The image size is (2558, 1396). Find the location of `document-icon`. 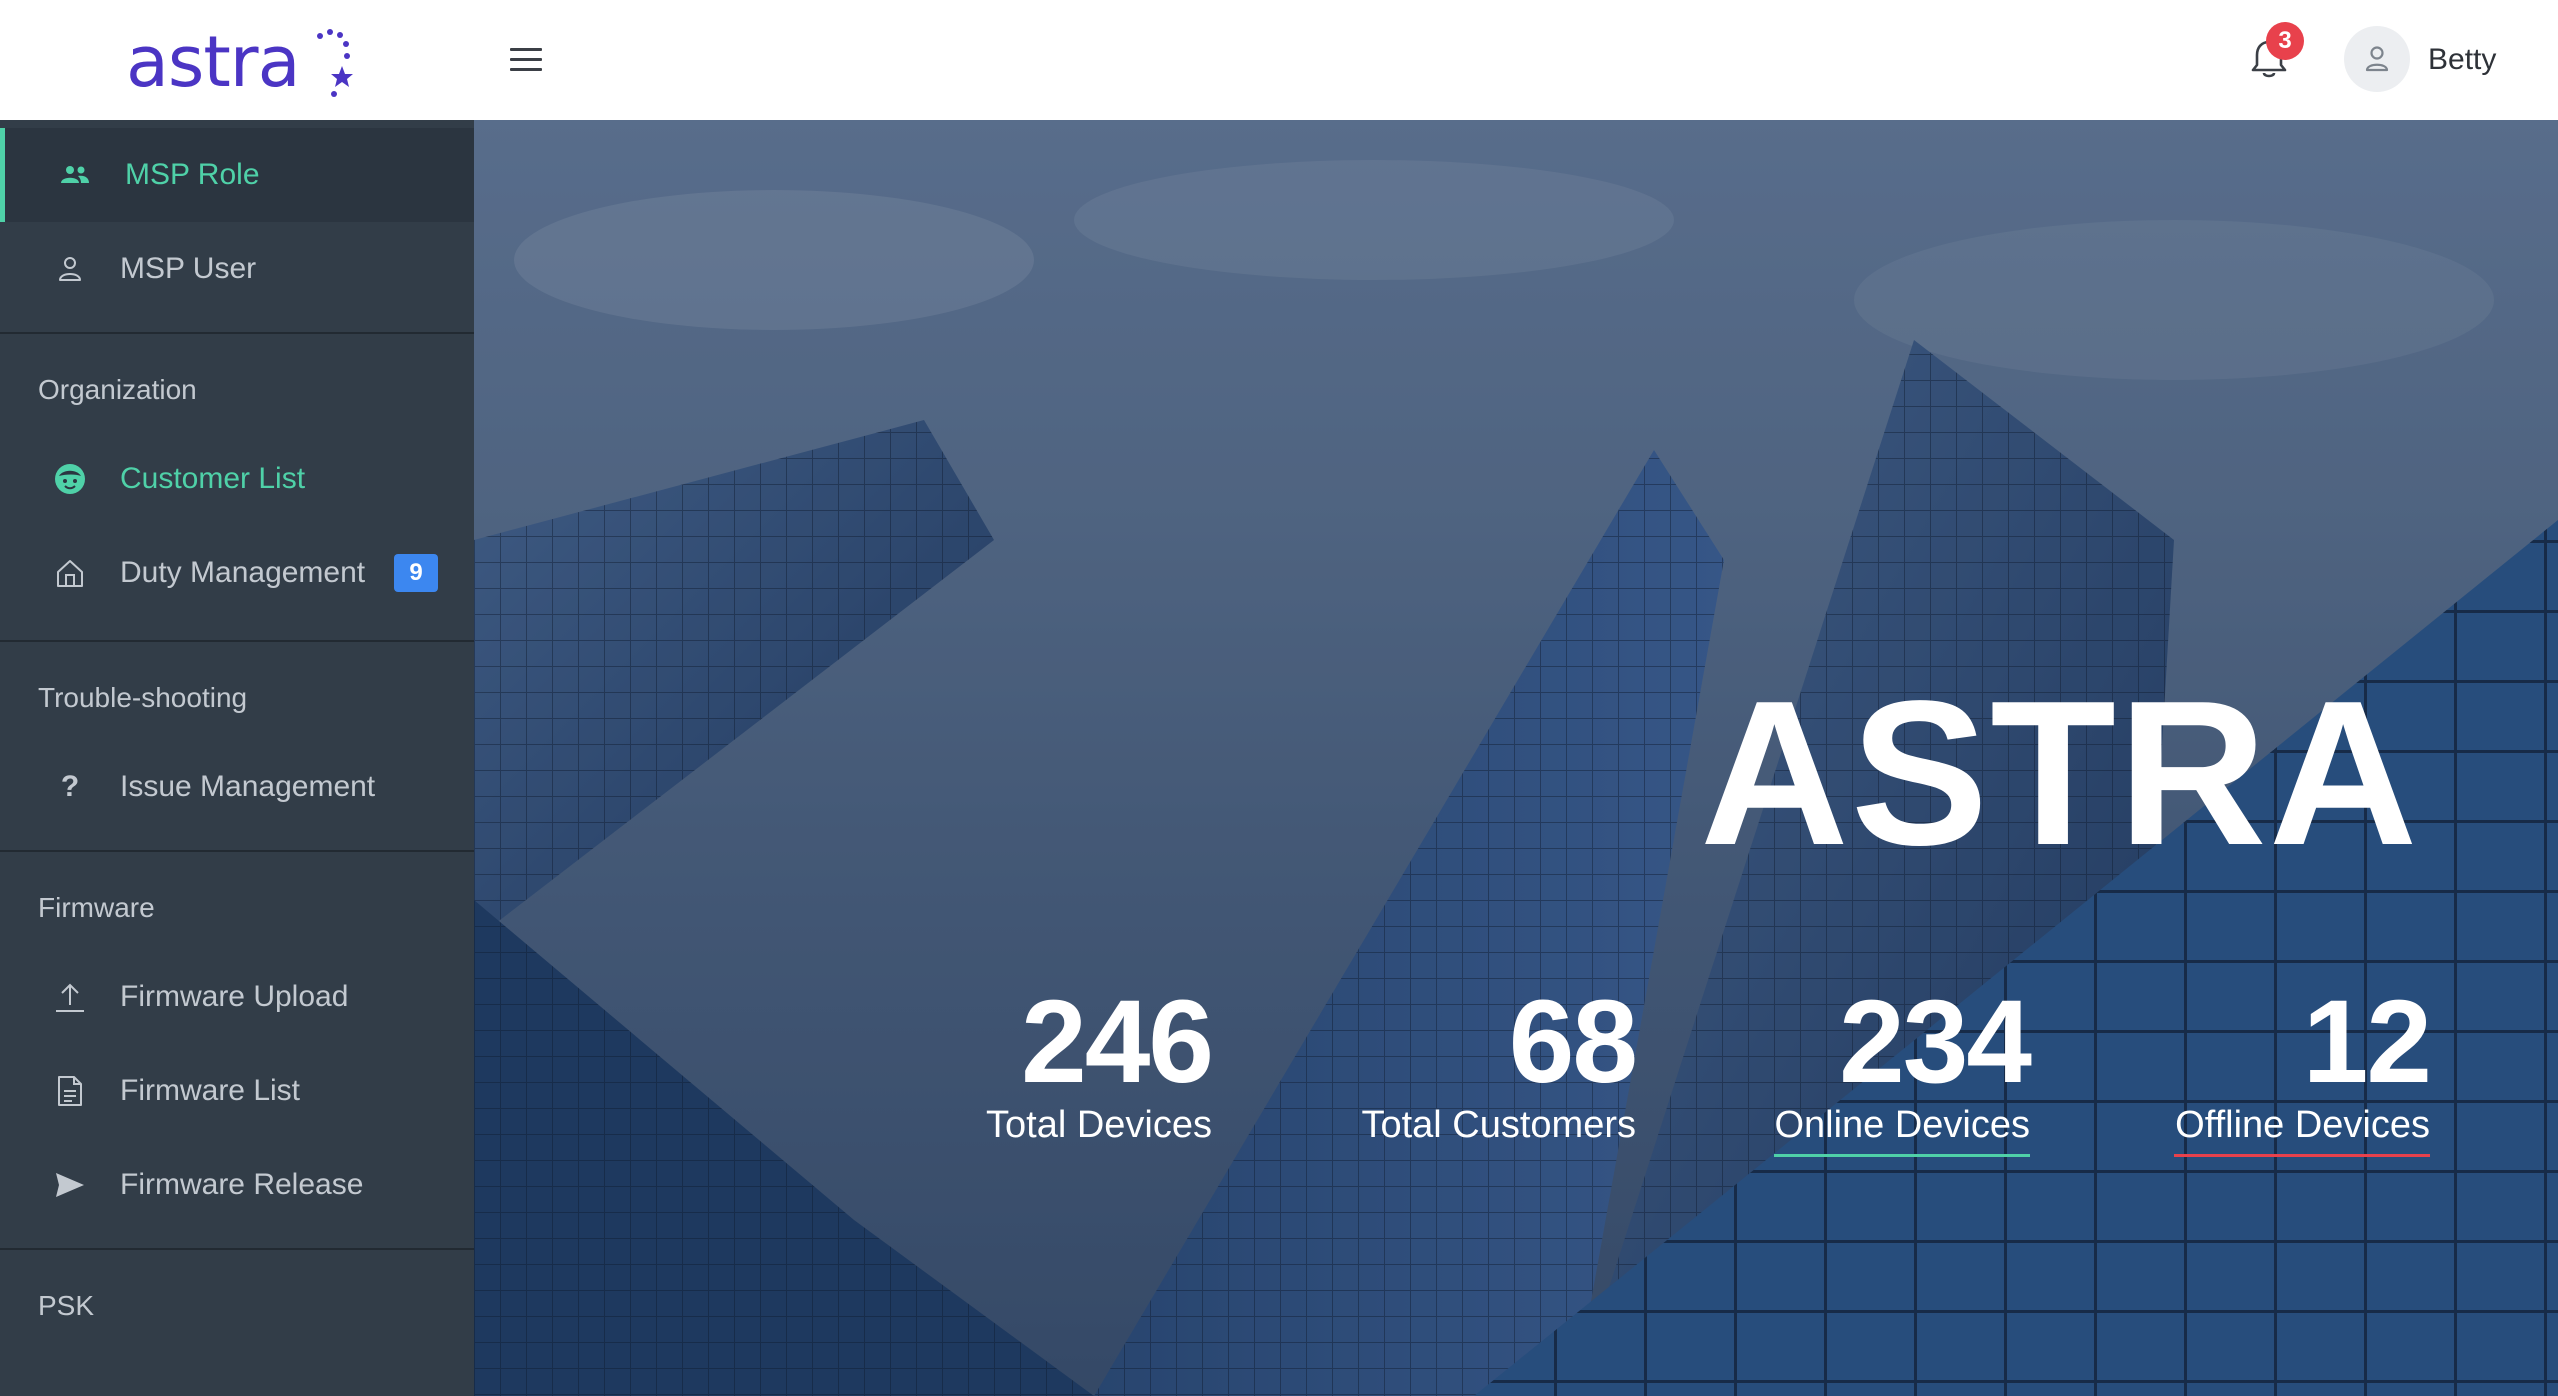

document-icon is located at coordinates (70, 1091).